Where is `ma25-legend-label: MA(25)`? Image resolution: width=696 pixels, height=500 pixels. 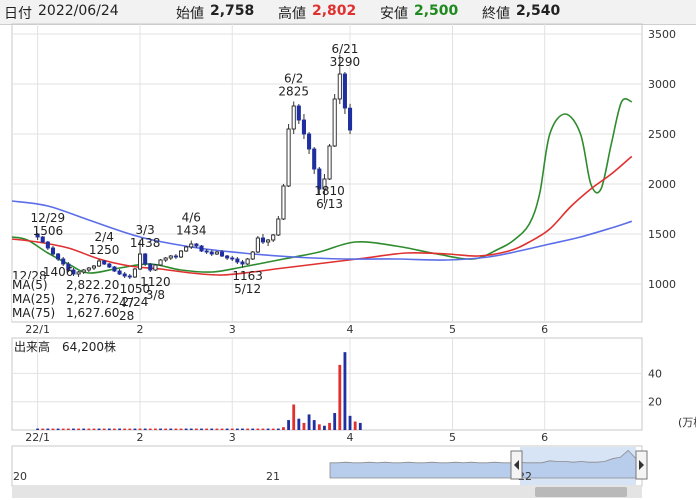
ma25-legend-label: MA(25) is located at coordinates (33, 299).